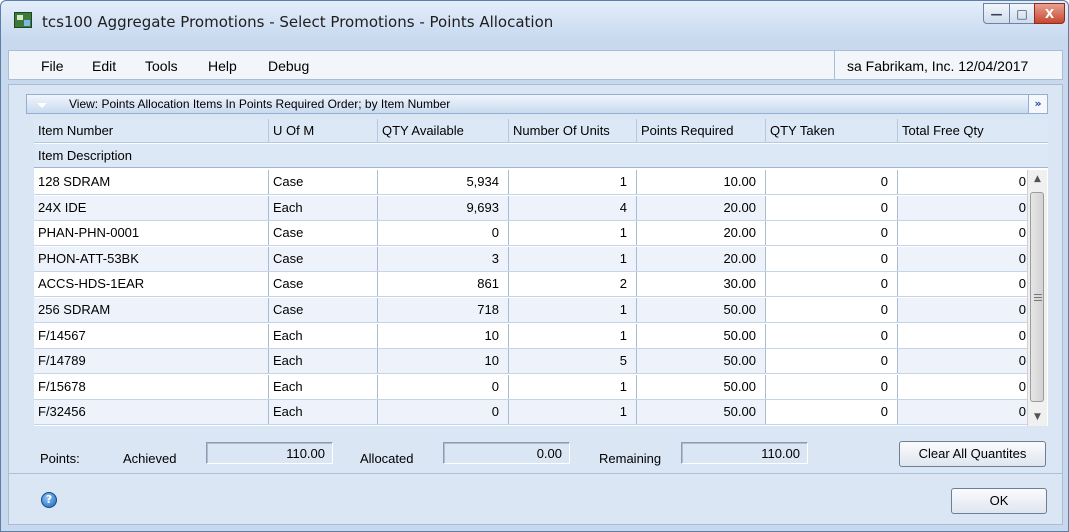 This screenshot has width=1069, height=532. What do you see at coordinates (151, 182) in the screenshot?
I see `item-number-cell: 128 SDRAM` at bounding box center [151, 182].